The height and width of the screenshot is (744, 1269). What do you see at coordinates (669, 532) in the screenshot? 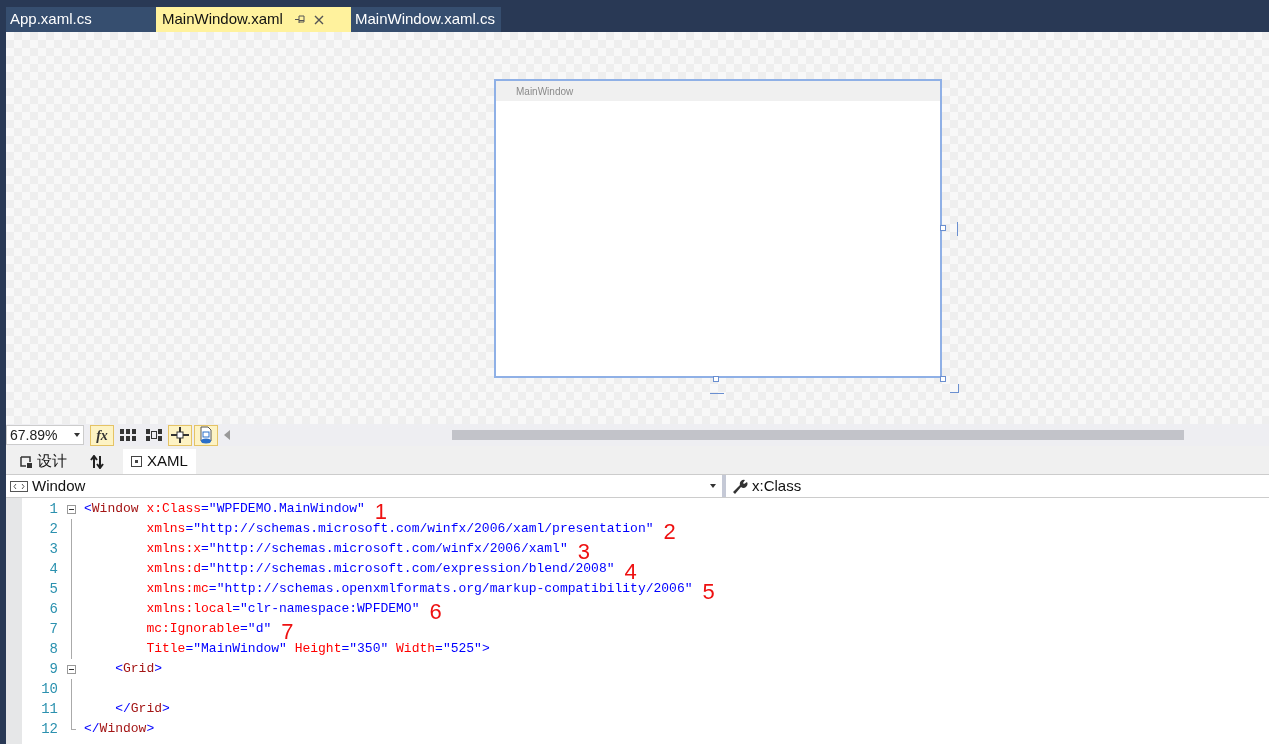
I see `annotation-number: 2` at bounding box center [669, 532].